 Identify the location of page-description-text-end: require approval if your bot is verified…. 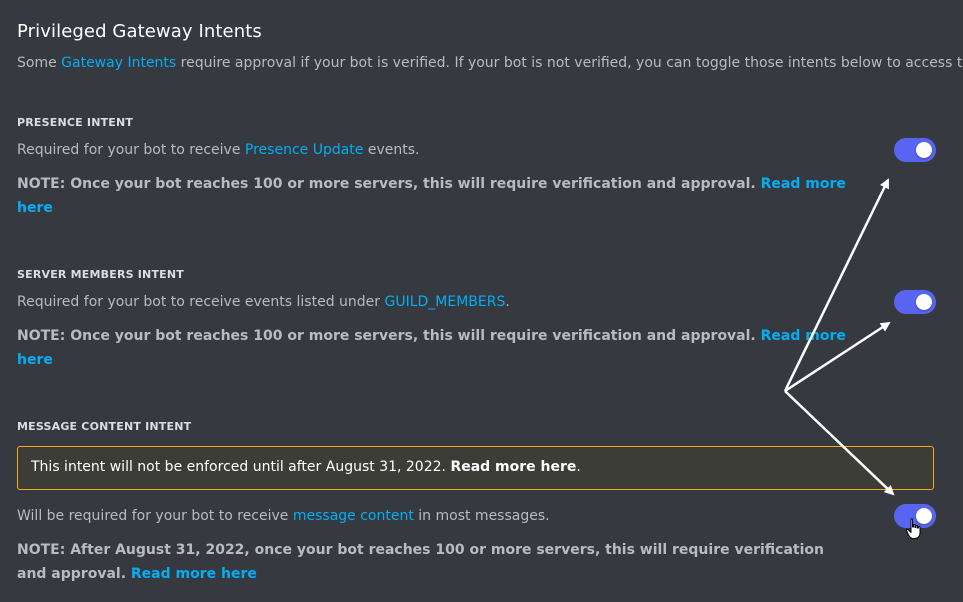
(569, 63).